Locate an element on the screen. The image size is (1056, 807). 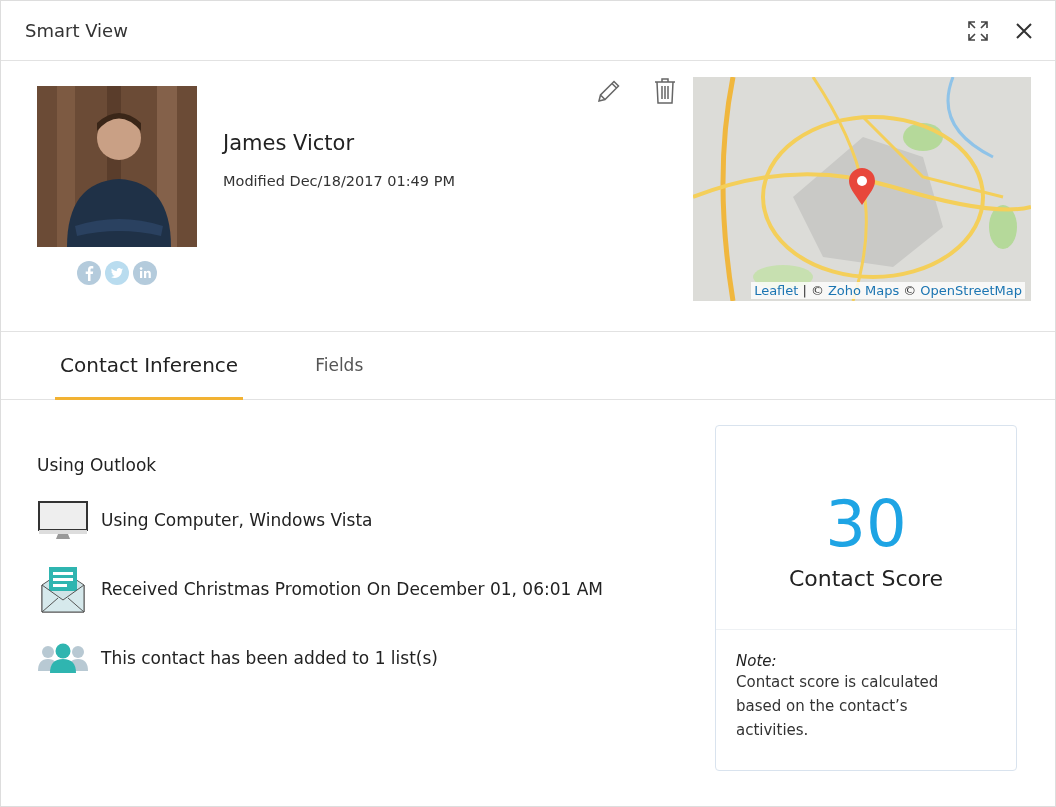
score-label: Contact Score is located at coordinates (866, 578).